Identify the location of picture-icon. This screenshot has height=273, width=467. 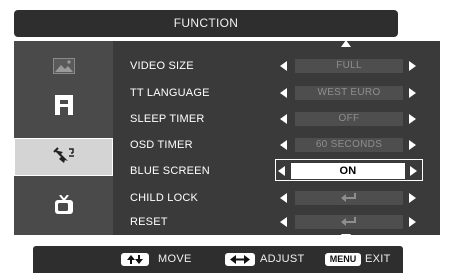
(63, 68).